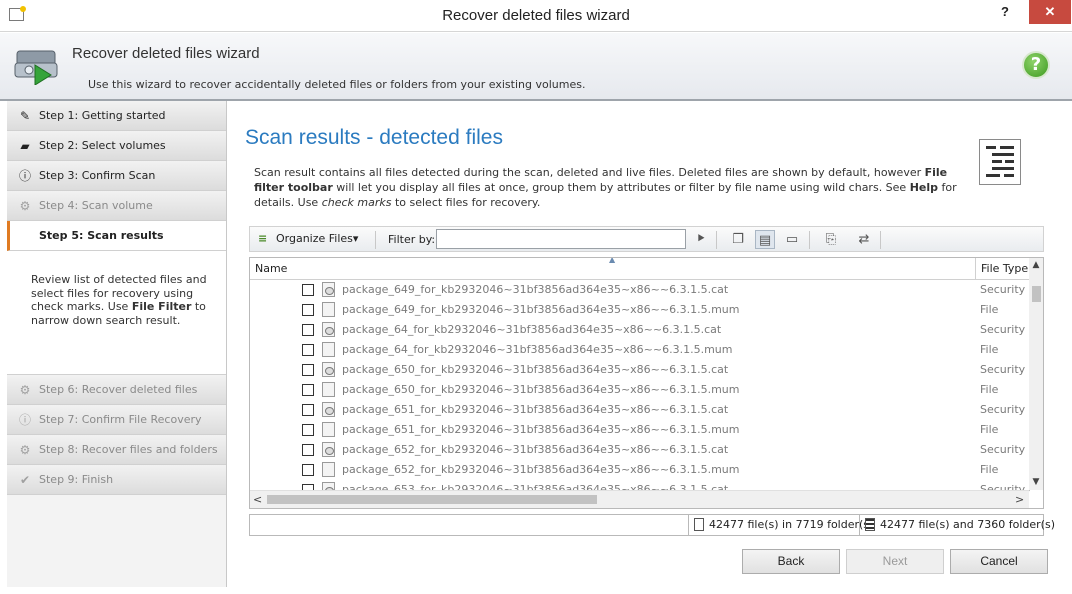  What do you see at coordinates (257, 499) in the screenshot?
I see `scroll-left-icon: <` at bounding box center [257, 499].